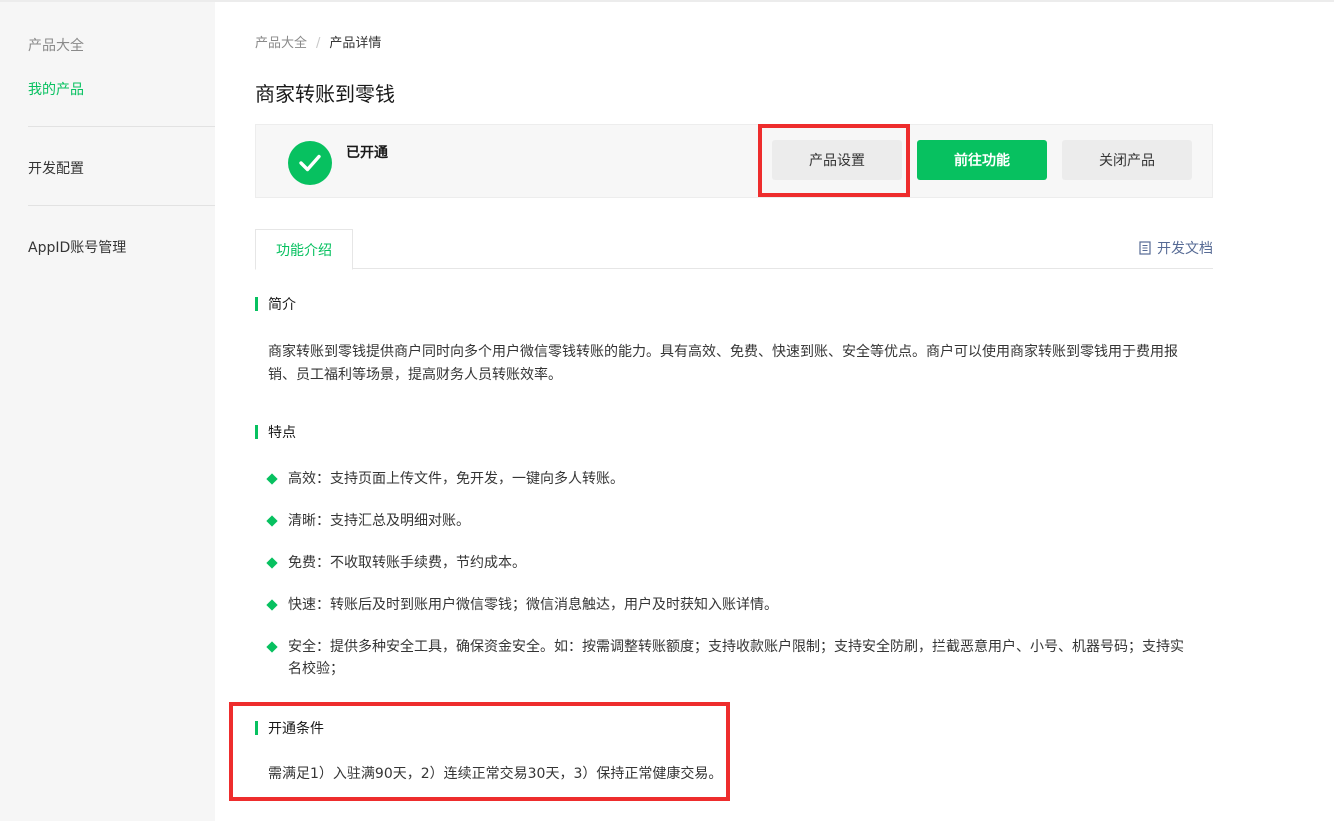 The height and width of the screenshot is (821, 1334). What do you see at coordinates (727, 521) in the screenshot?
I see `feature-item: 清晰：支持汇总及明细对账。` at bounding box center [727, 521].